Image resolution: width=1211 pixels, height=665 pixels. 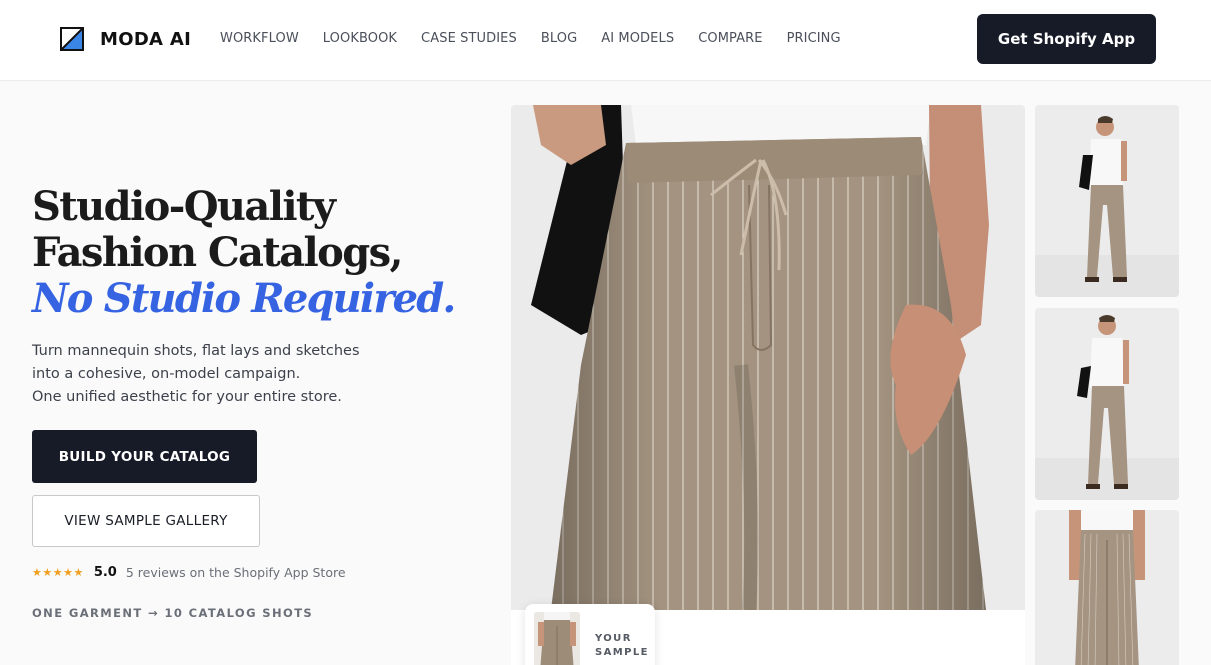 What do you see at coordinates (637, 38) in the screenshot?
I see `nav-ai-models: AI MODELS` at bounding box center [637, 38].